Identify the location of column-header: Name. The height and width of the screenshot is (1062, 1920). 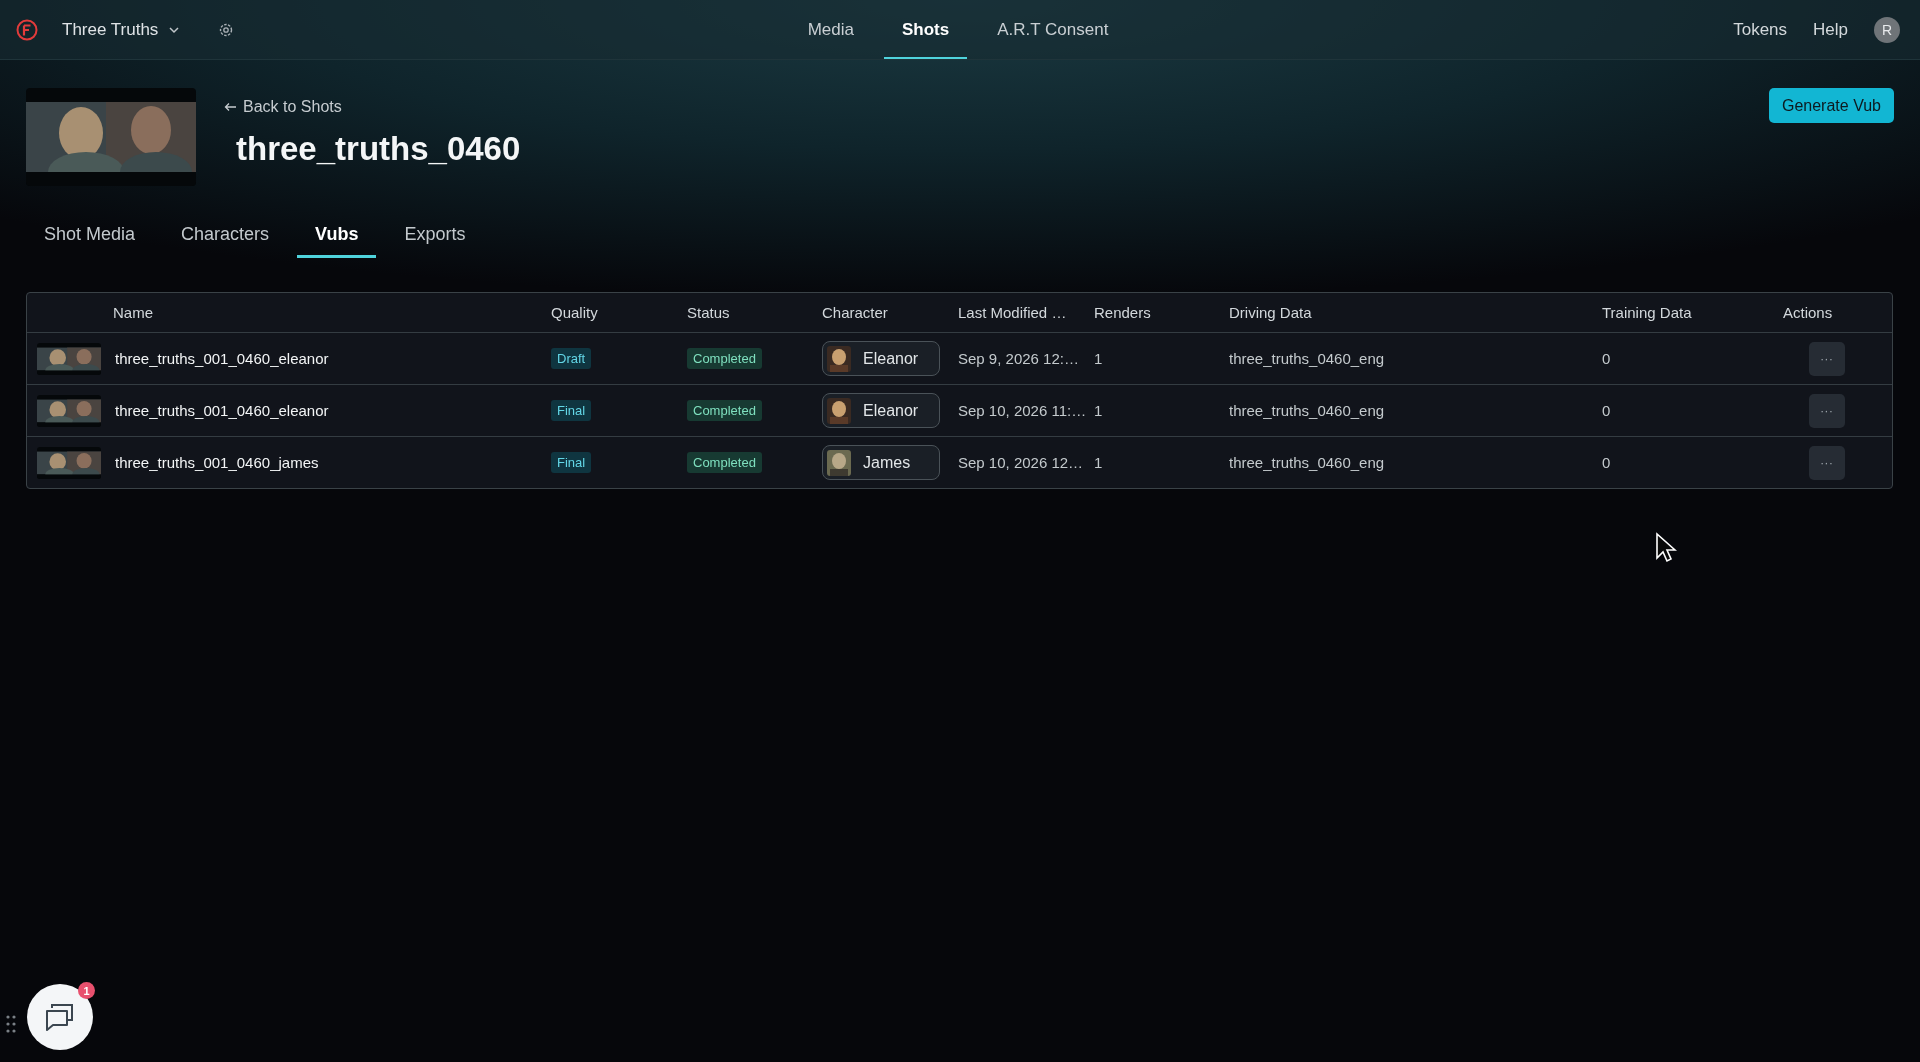
(133, 312).